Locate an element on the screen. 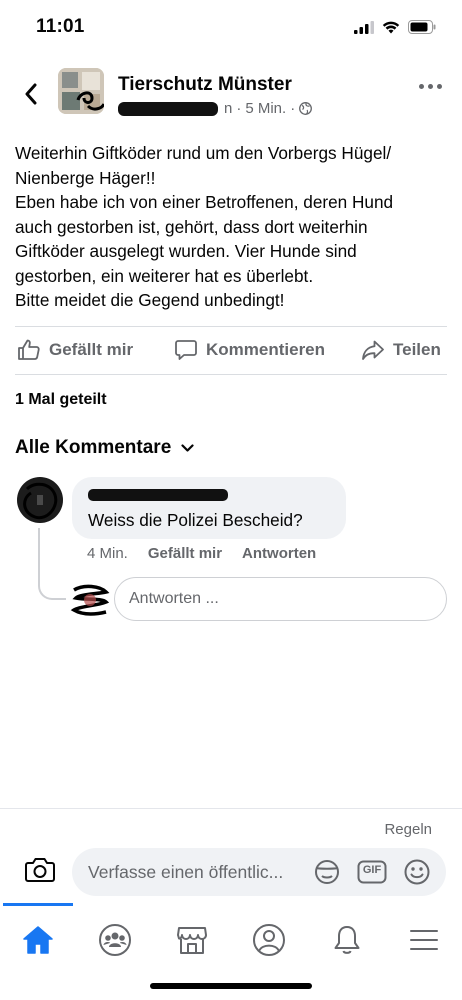  avatar-sticker-icon is located at coordinates (327, 872).